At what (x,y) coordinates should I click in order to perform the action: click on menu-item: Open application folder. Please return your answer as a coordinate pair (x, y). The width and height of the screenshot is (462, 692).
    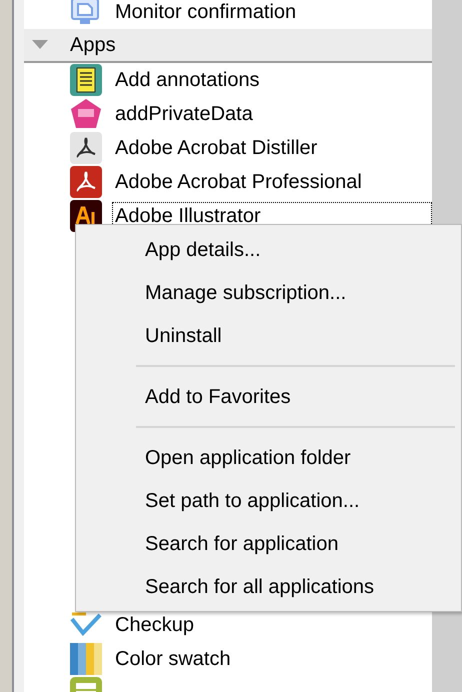
    Looking at the image, I should click on (268, 457).